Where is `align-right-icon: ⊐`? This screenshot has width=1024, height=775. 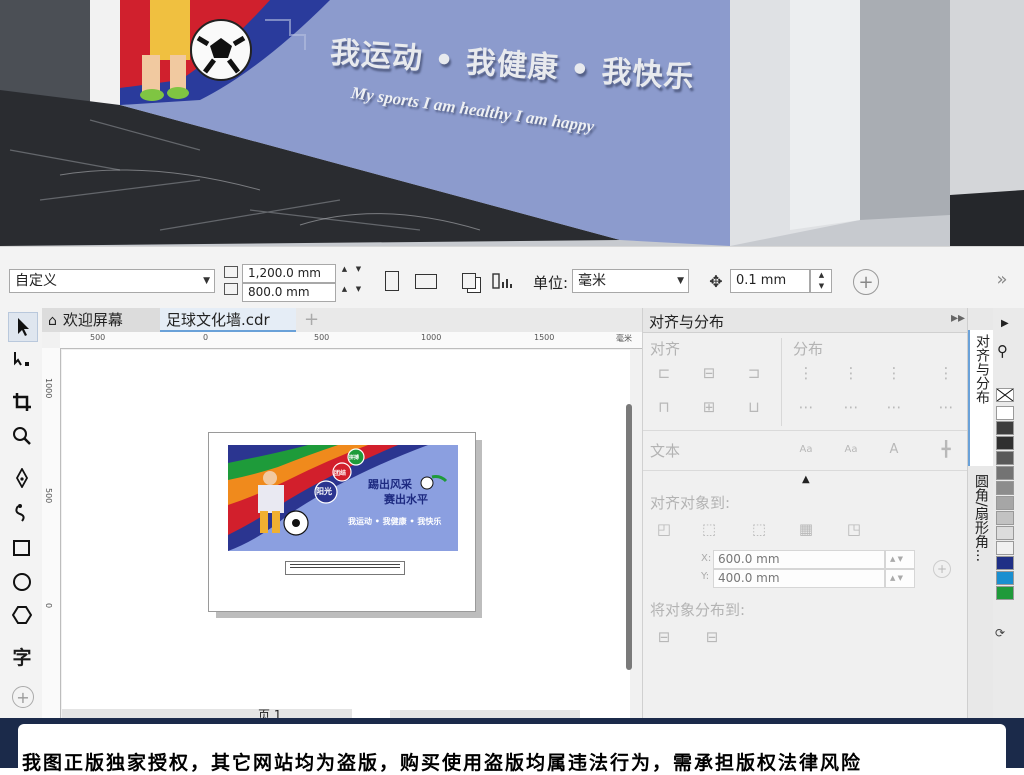
align-right-icon: ⊐ is located at coordinates (754, 373).